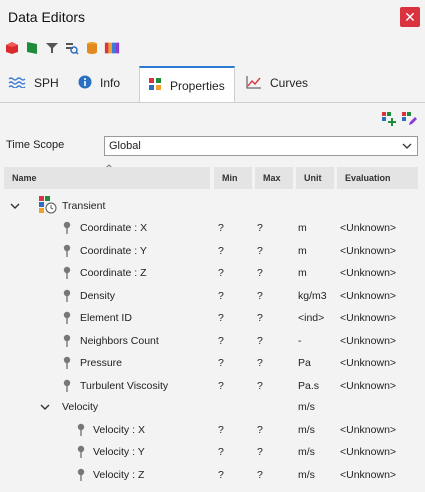  Describe the element at coordinates (389, 120) in the screenshot. I see `add-property-icon` at that location.